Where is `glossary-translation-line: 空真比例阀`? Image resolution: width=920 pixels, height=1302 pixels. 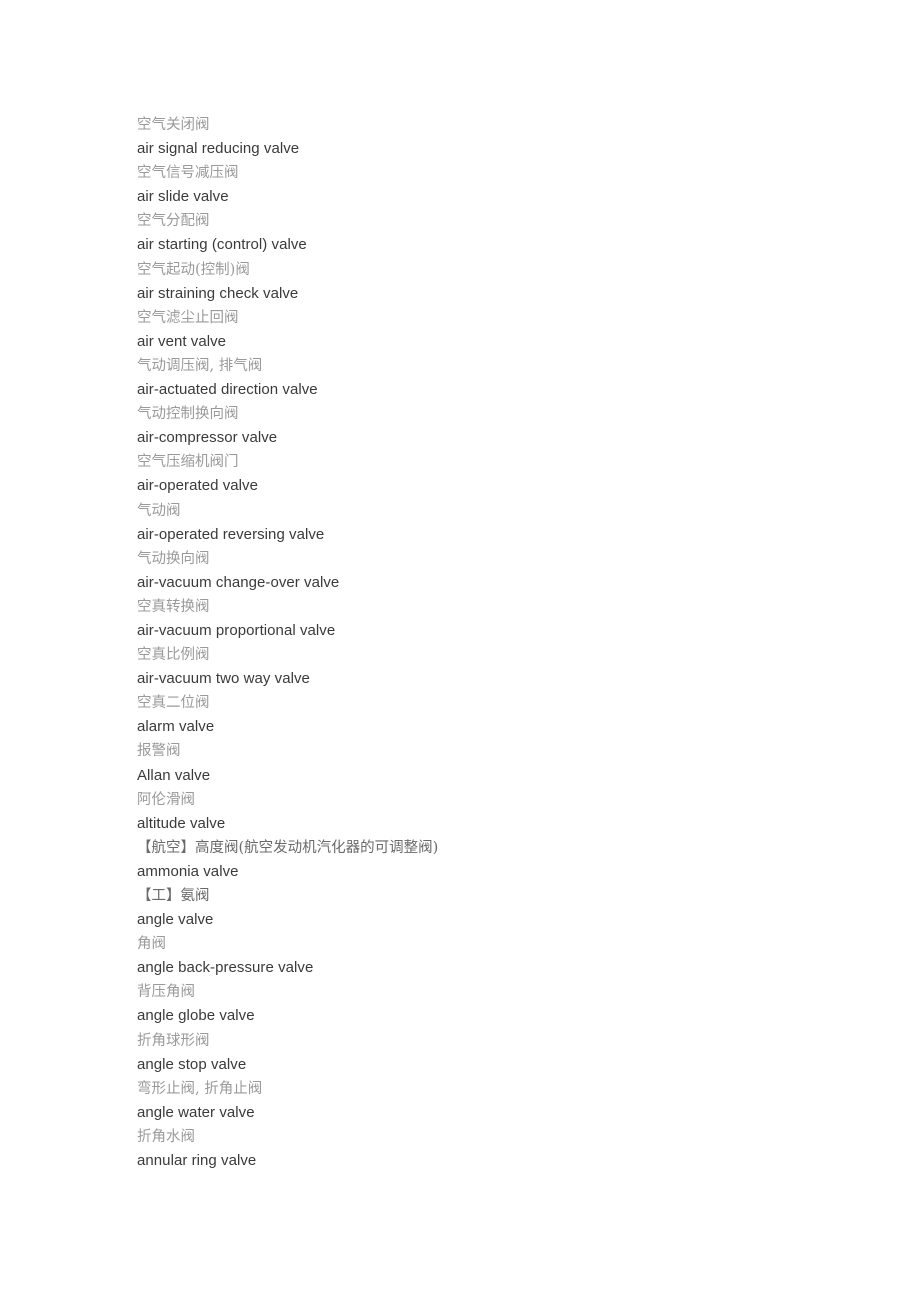 glossary-translation-line: 空真比例阀 is located at coordinates (173, 655).